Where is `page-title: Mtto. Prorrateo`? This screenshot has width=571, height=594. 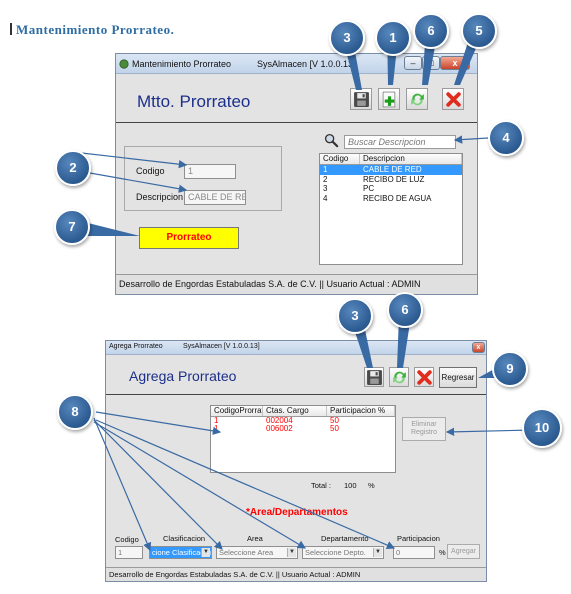
page-title: Mtto. Prorrateo is located at coordinates (194, 101).